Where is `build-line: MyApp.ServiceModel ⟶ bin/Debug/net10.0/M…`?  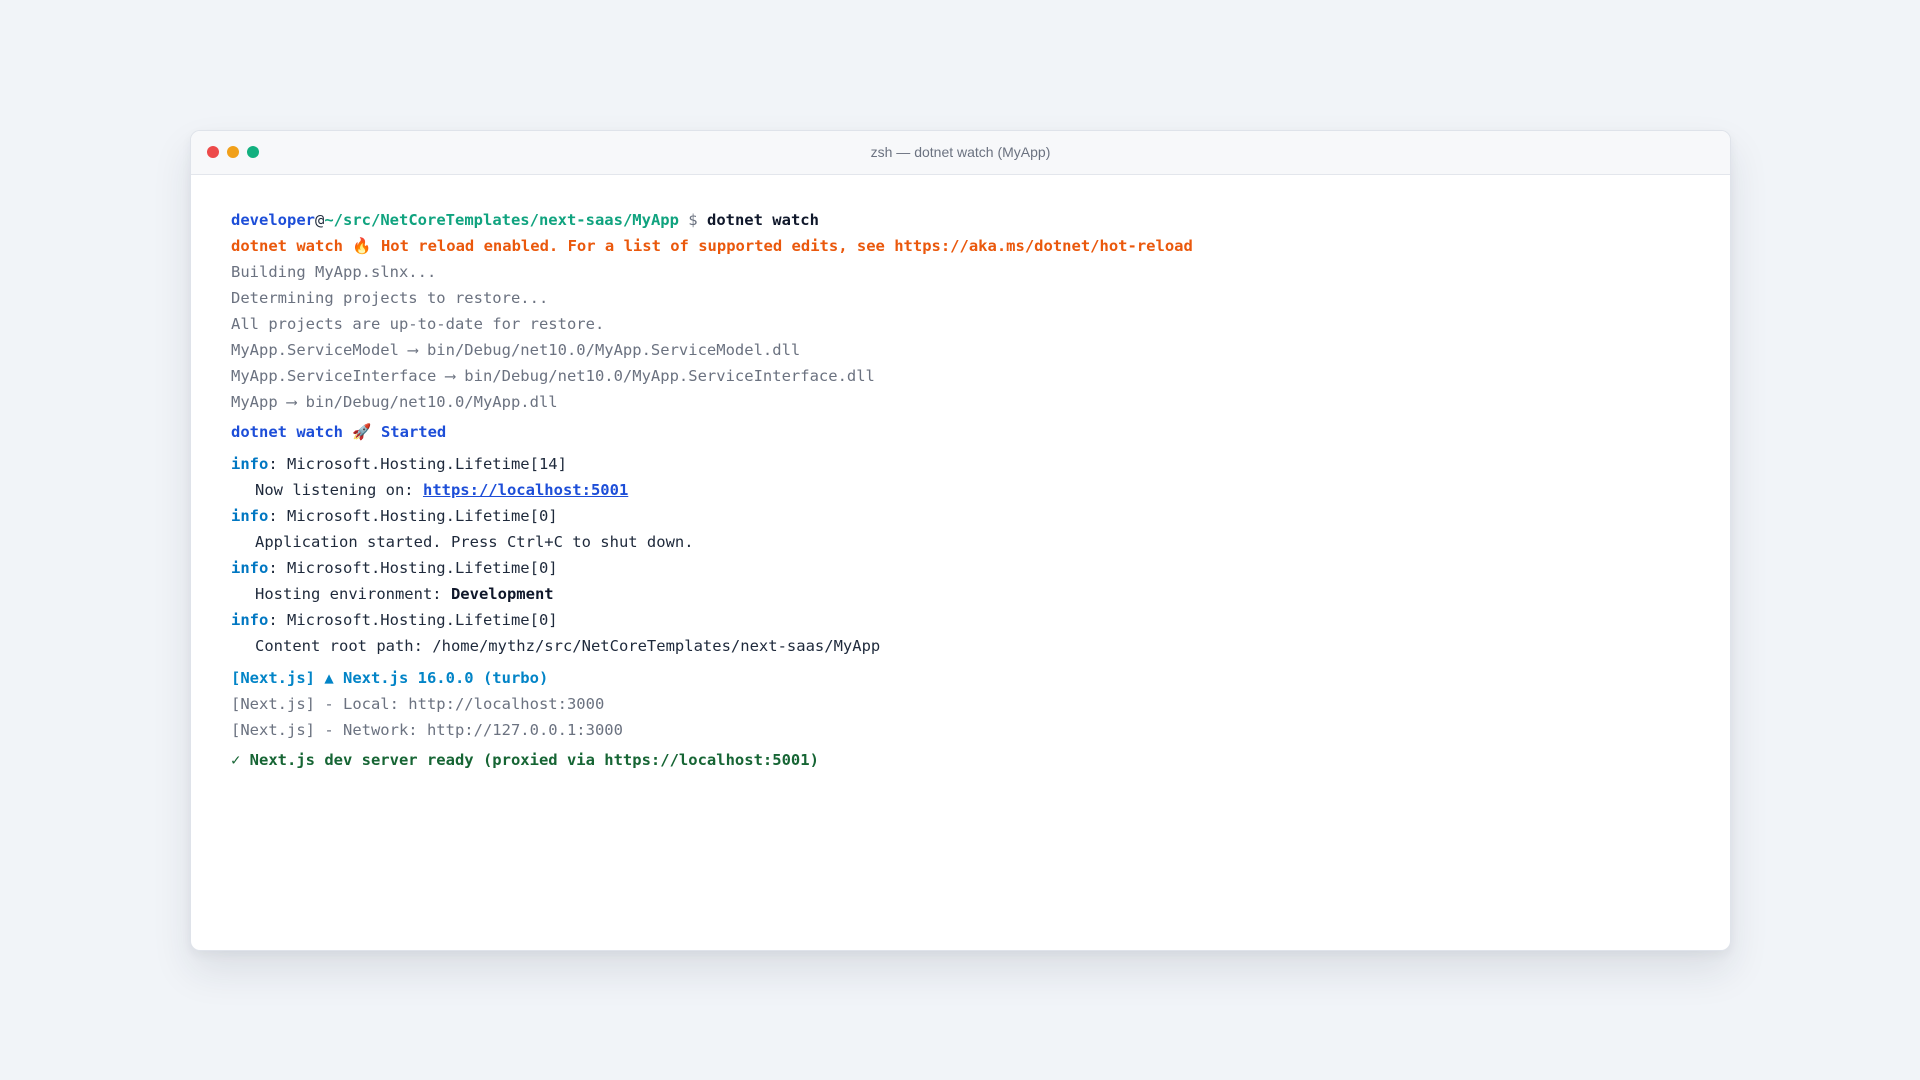
build-line: MyApp.ServiceModel ⟶ bin/Debug/net10.0/M… is located at coordinates (516, 350).